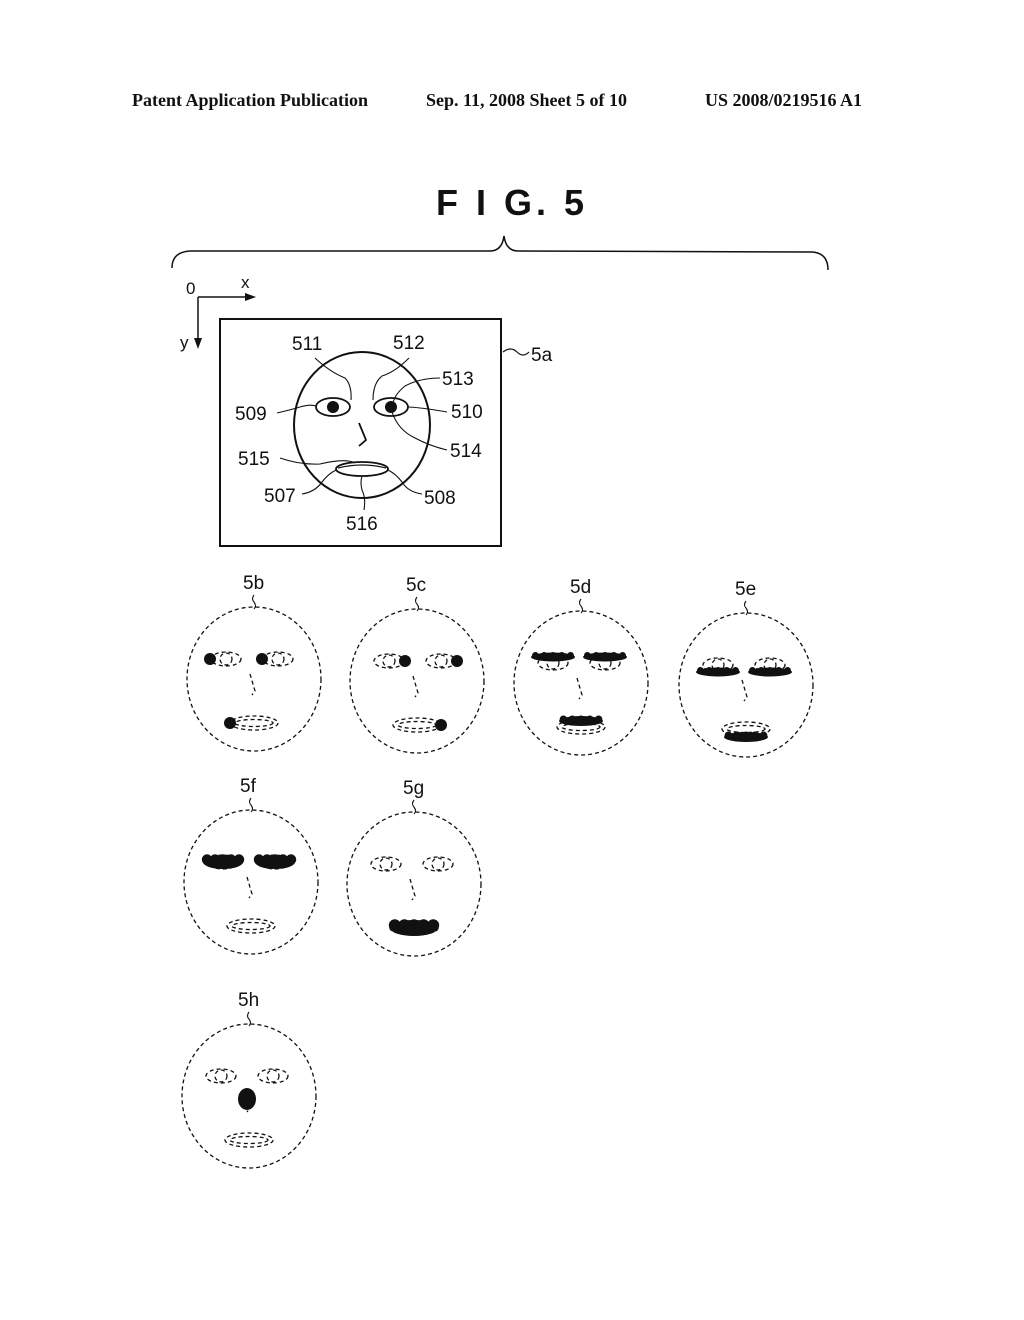 This screenshot has height=1320, width=1024. I want to click on axis-origin-label: 0, so click(190, 288).